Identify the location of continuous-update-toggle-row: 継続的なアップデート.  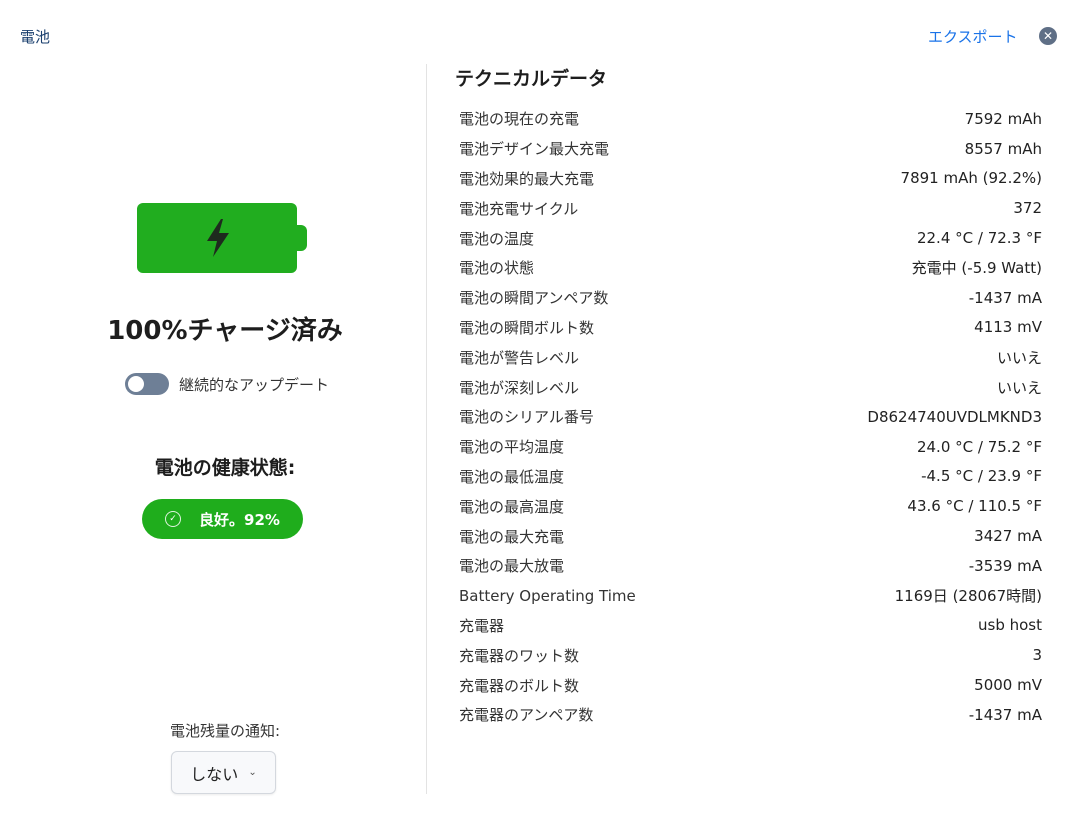
(227, 384).